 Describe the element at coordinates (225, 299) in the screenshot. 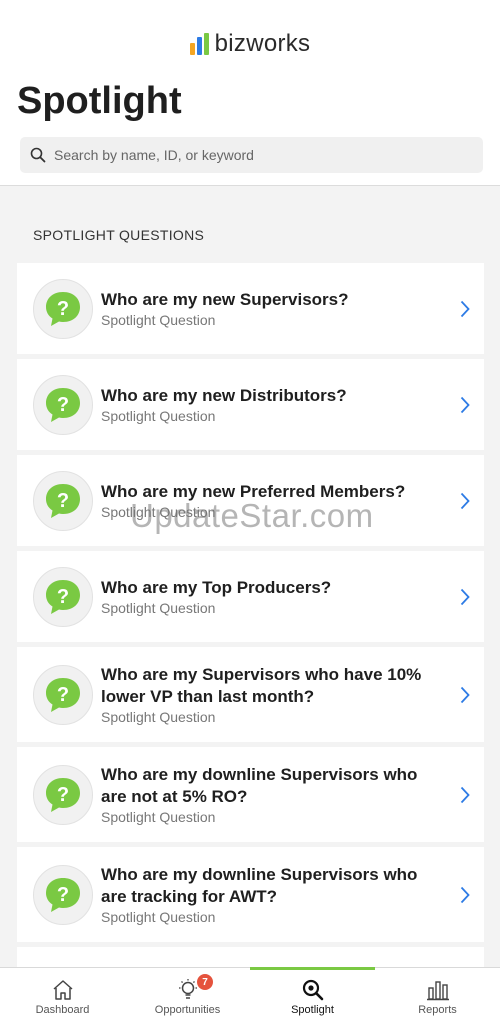

I see `question-title: Who are my new Supervisors?` at that location.